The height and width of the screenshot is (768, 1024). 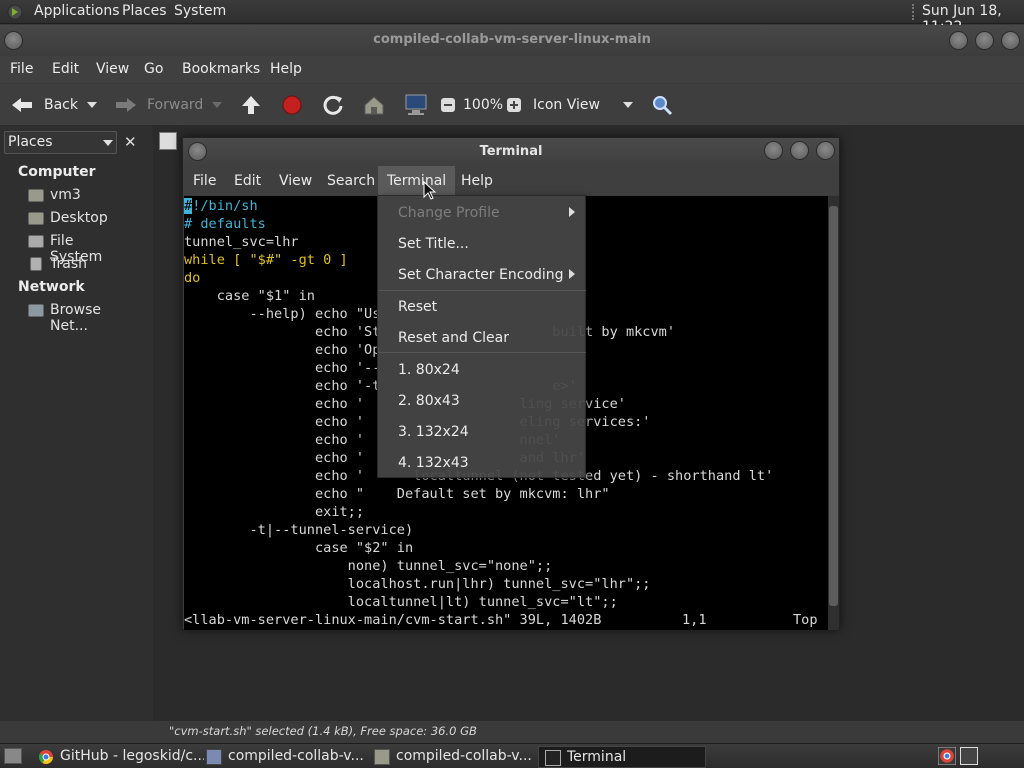 I want to click on sidebar-item-trash: Trash, so click(x=68, y=264).